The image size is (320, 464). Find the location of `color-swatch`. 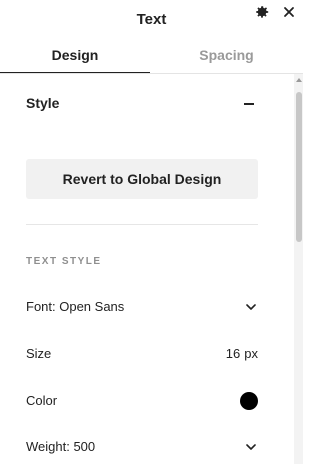

color-swatch is located at coordinates (249, 401).